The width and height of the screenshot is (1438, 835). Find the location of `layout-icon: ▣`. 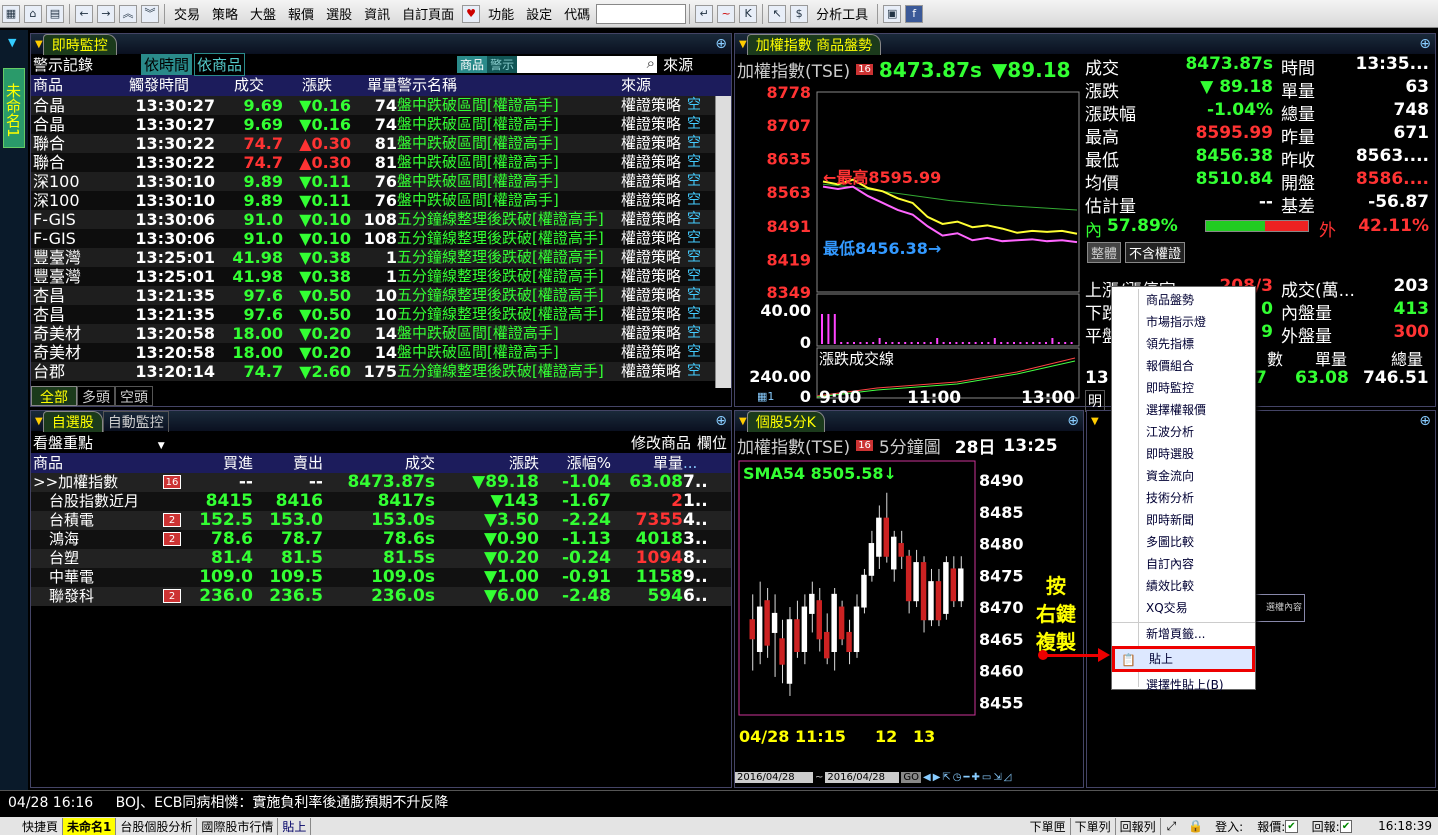

layout-icon: ▣ is located at coordinates (892, 13).